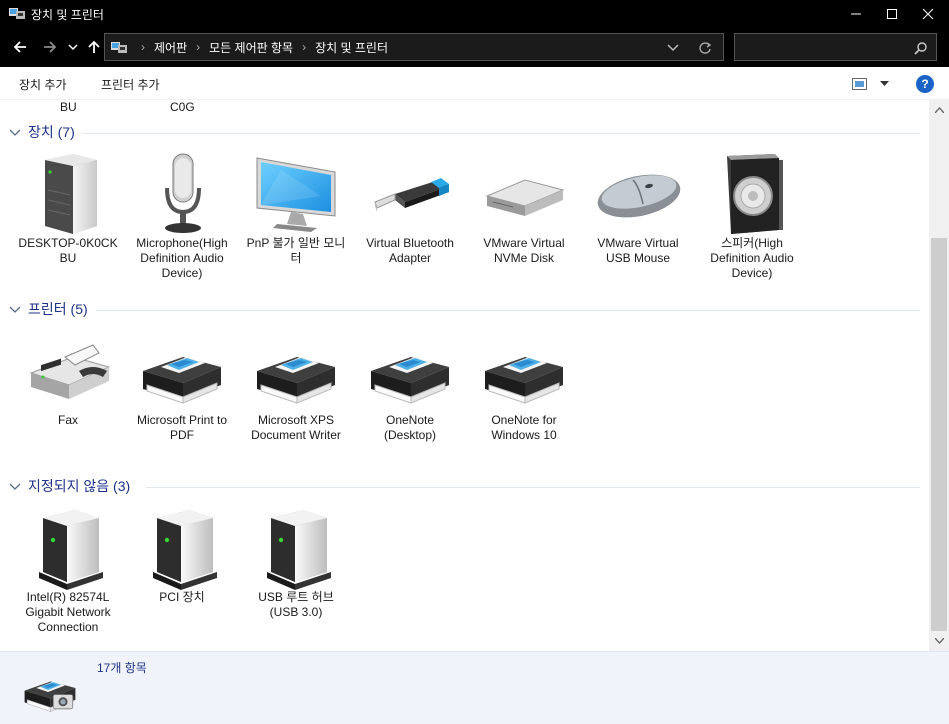  I want to click on fax-icon, so click(68, 370).